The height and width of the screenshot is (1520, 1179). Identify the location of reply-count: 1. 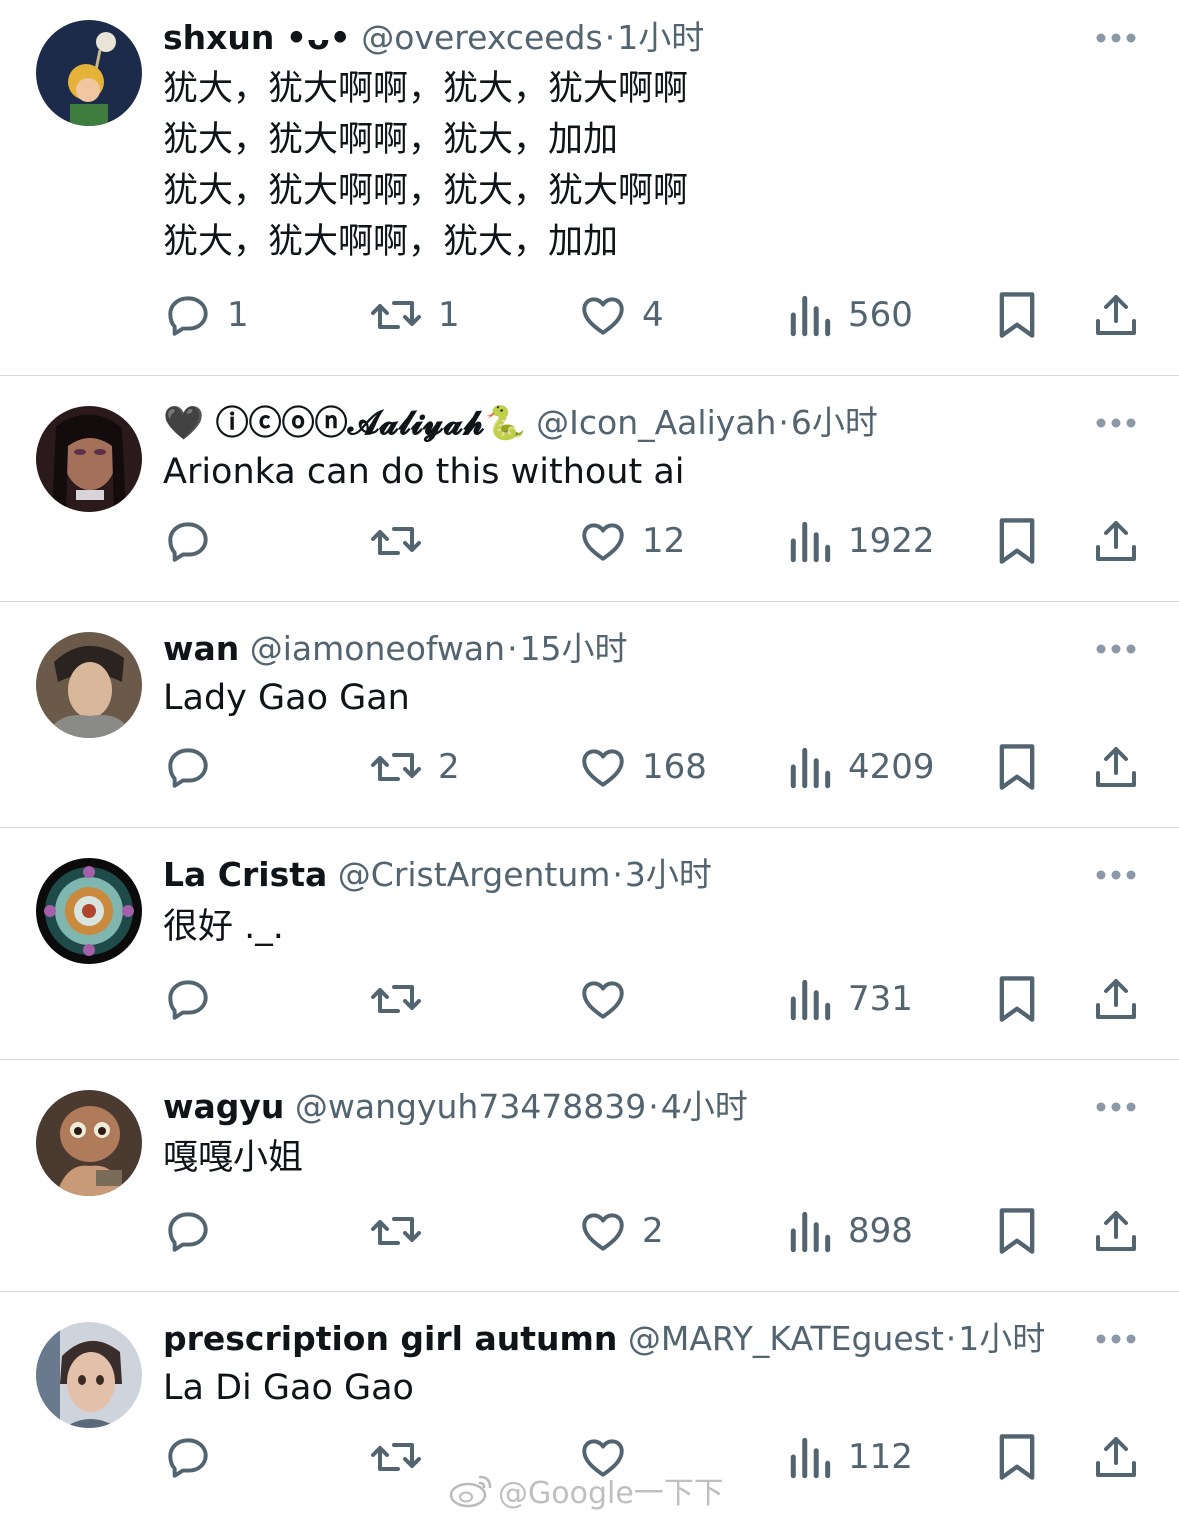
(238, 315).